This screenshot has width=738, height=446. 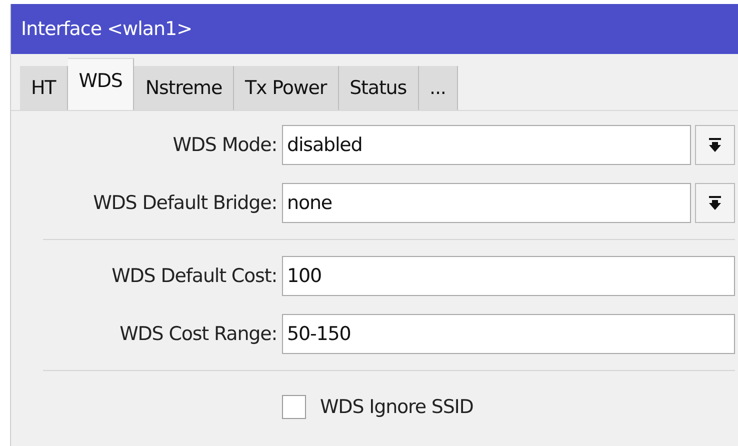 I want to click on checkbox, so click(x=294, y=407).